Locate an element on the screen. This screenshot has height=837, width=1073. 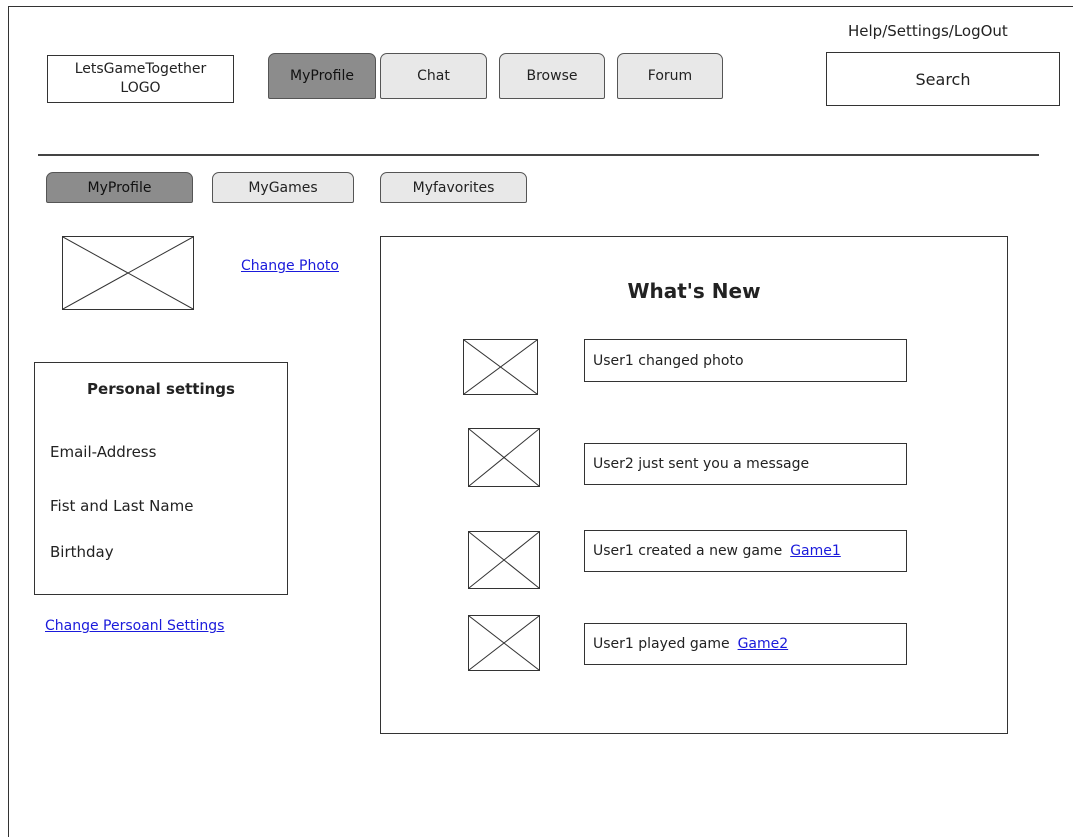
logo-label: LOGO is located at coordinates (140, 88).